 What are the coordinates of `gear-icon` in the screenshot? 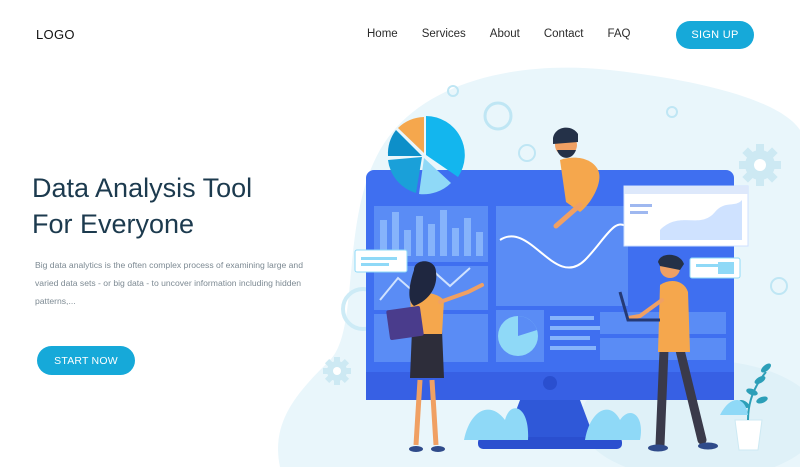 It's located at (760, 165).